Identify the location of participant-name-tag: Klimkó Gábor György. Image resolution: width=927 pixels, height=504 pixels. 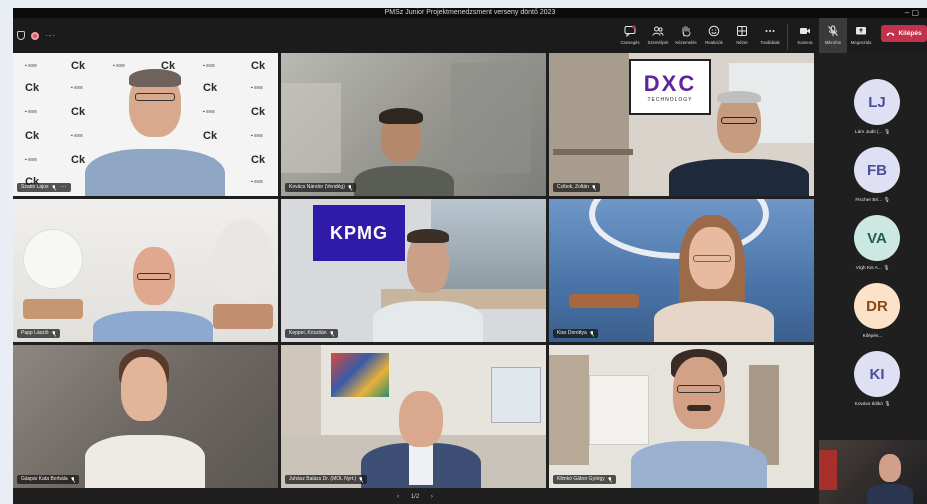
(584, 479).